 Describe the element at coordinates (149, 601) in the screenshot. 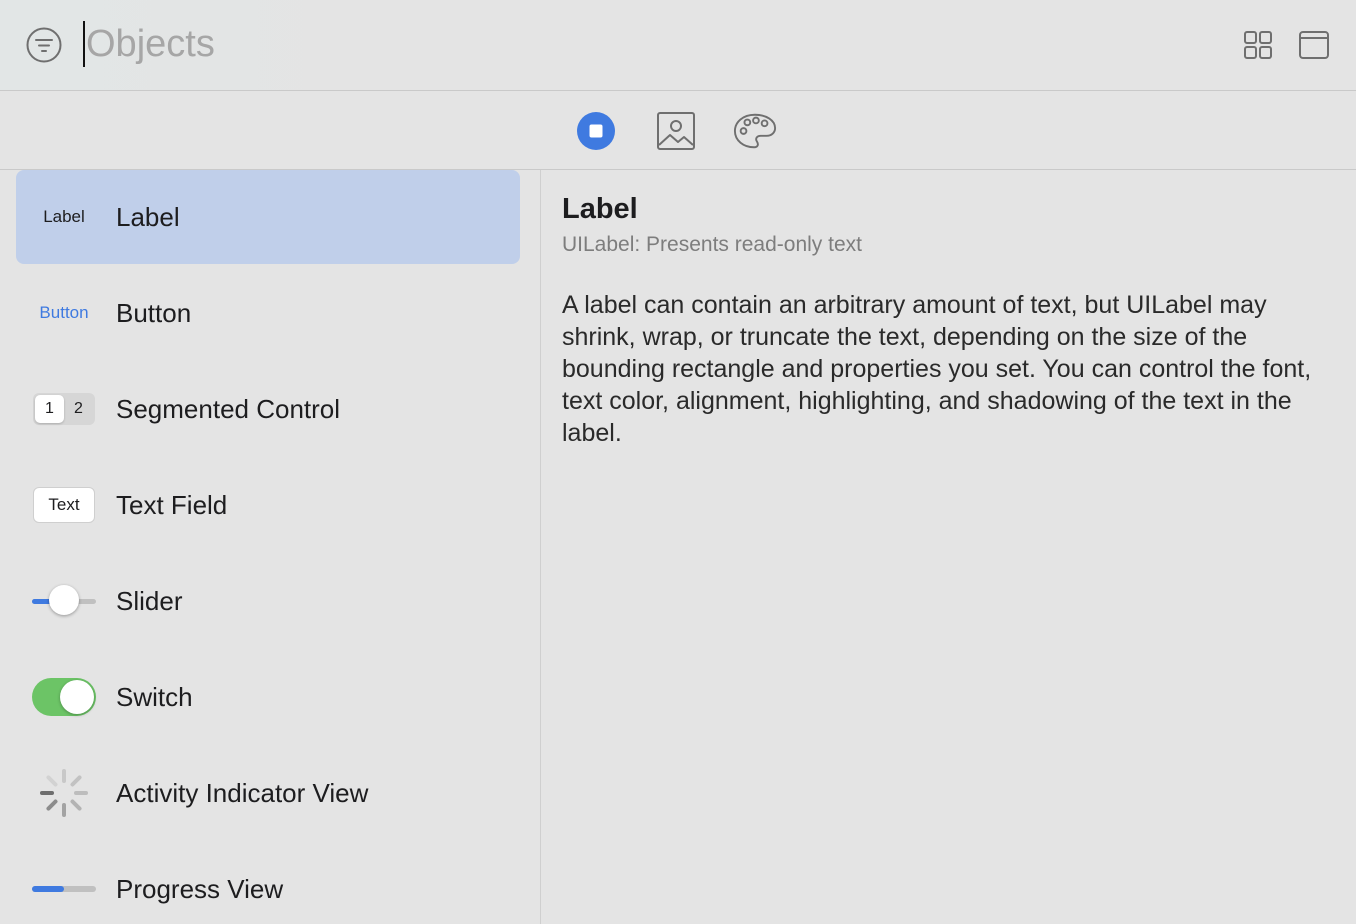

I see `list-item-title: Slider` at that location.